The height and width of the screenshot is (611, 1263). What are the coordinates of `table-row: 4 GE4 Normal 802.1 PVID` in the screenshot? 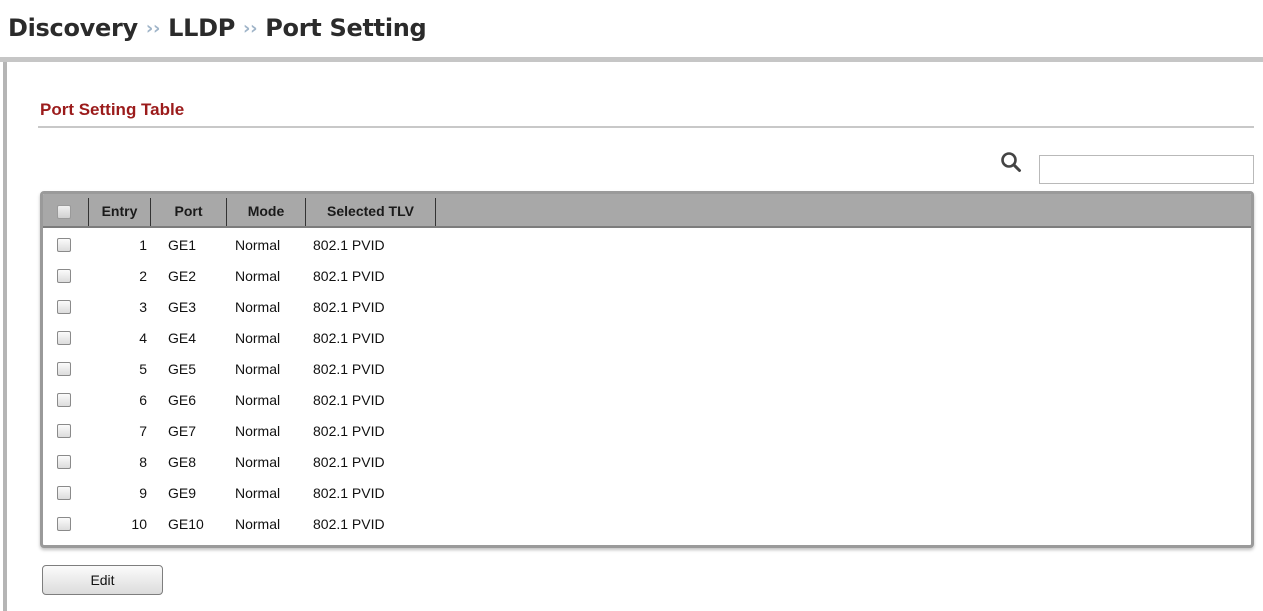 It's located at (647, 338).